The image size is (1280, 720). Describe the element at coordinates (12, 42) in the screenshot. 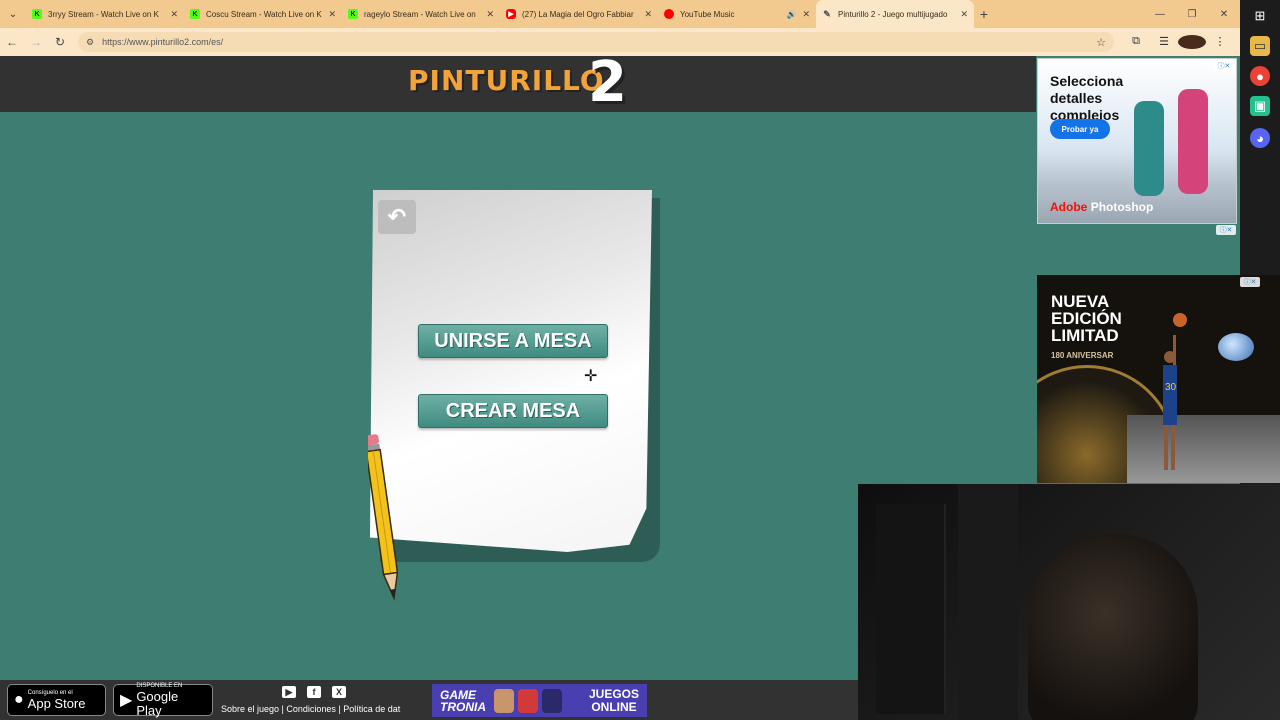

I see `back-icon: ←` at that location.